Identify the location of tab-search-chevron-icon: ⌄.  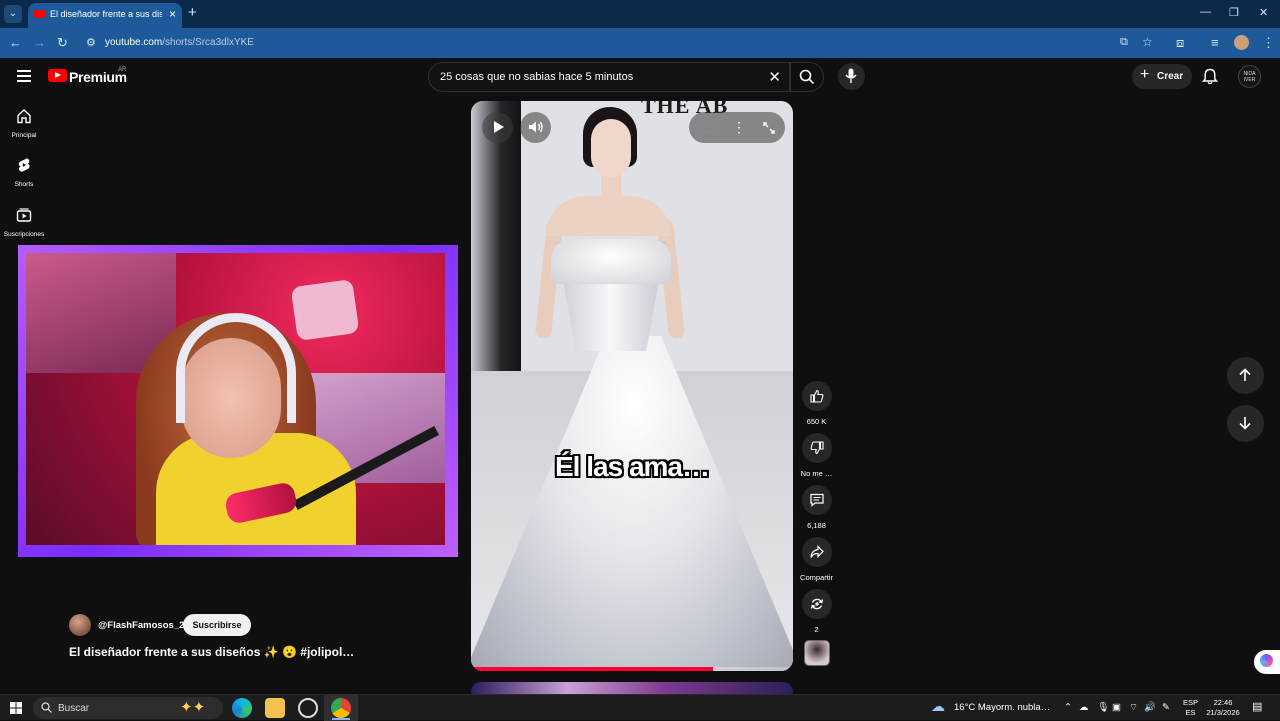
(13, 14).